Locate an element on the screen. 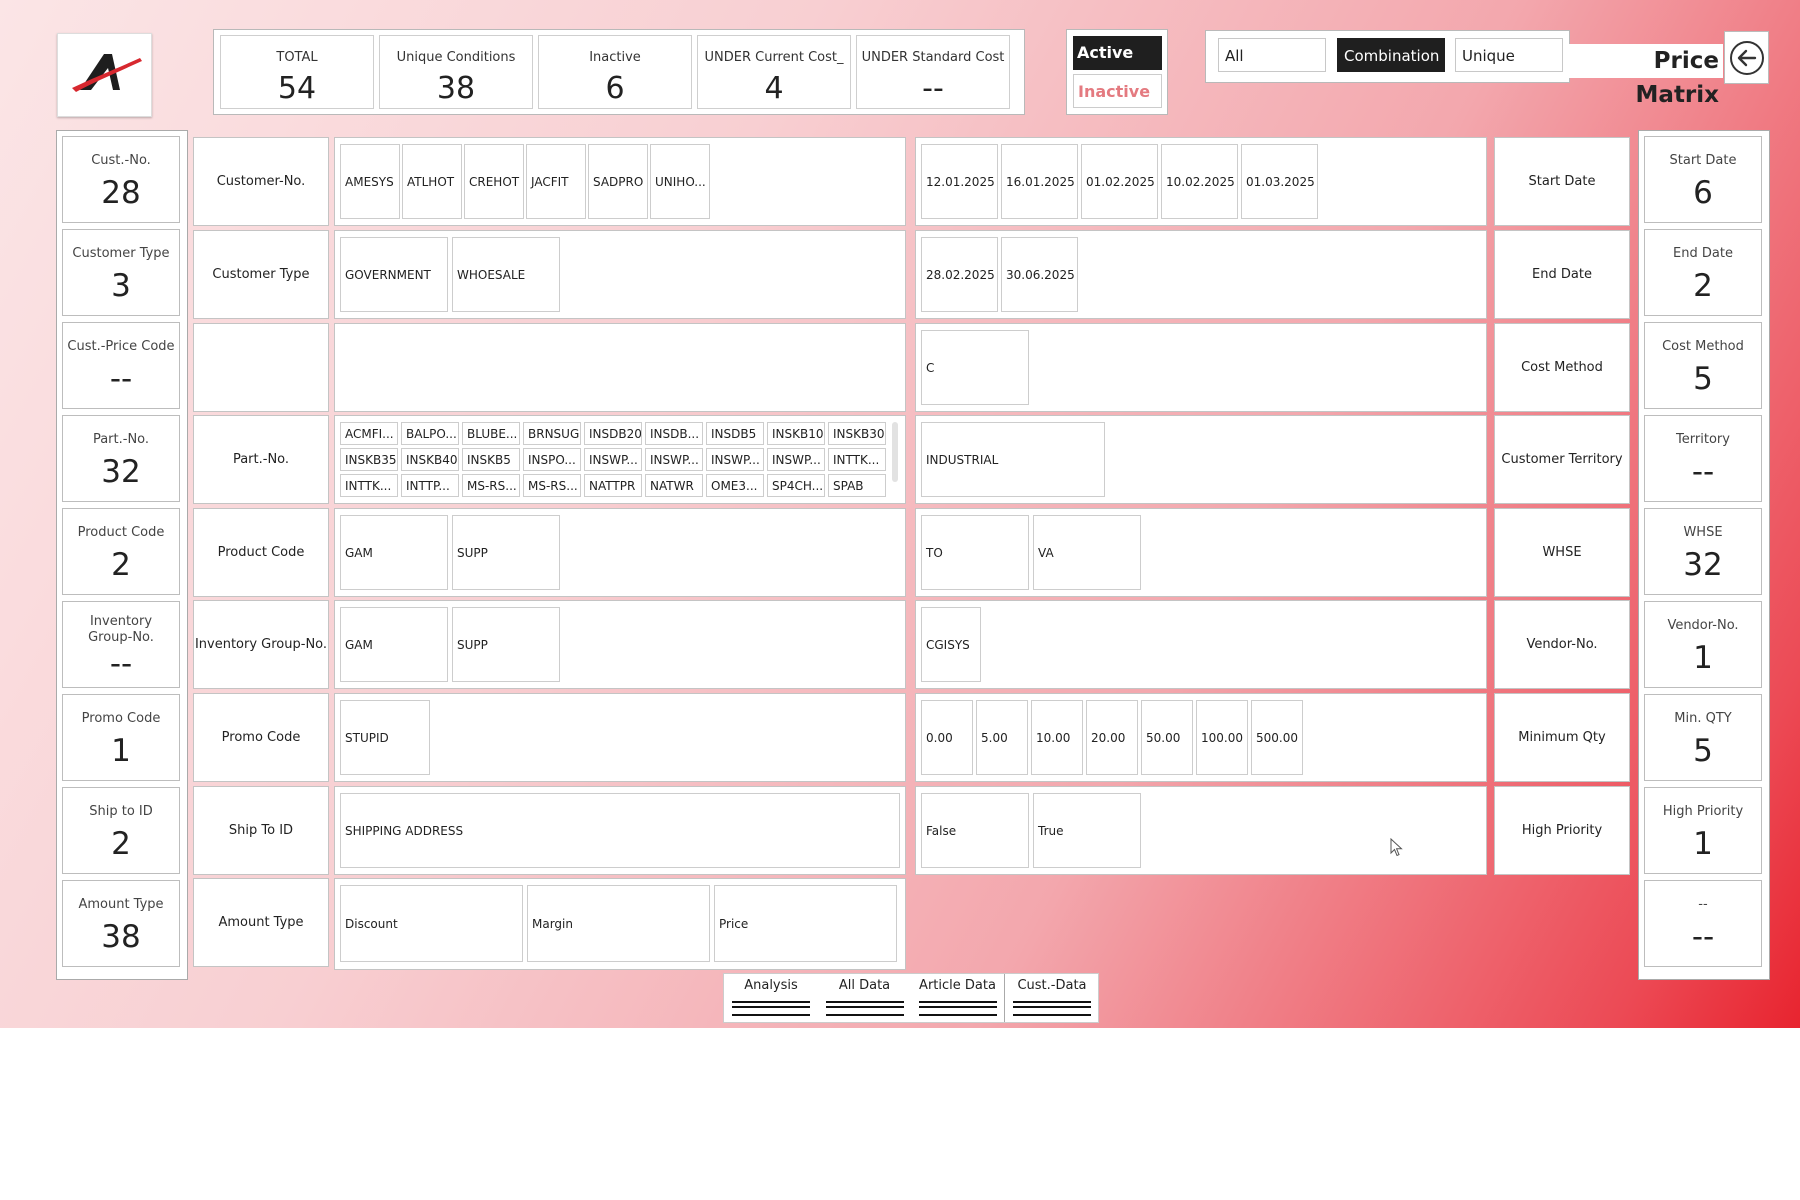 This screenshot has height=1200, width=1800. slicer-chip: 100.00 is located at coordinates (1222, 737).